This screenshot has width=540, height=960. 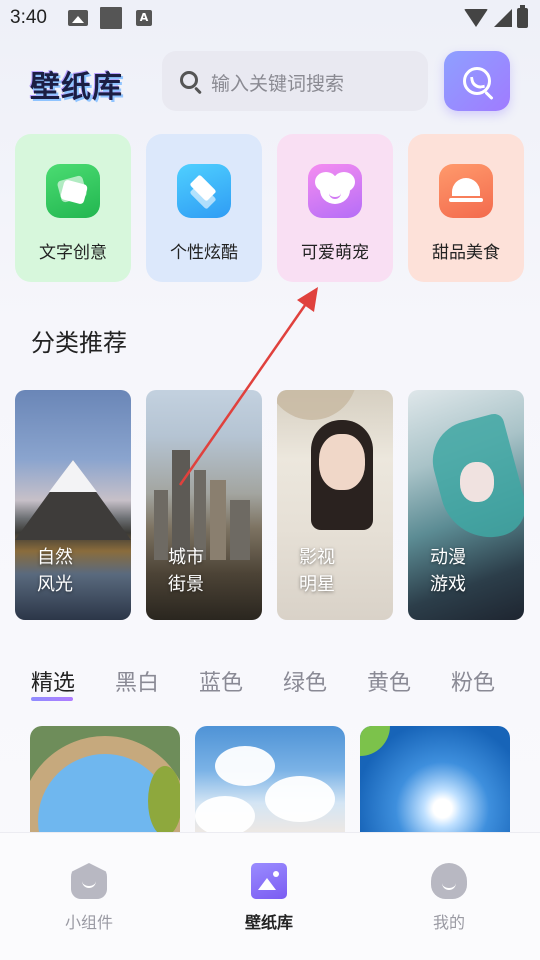 What do you see at coordinates (335, 253) in the screenshot?
I see `category-label: 可爱萌宠` at bounding box center [335, 253].